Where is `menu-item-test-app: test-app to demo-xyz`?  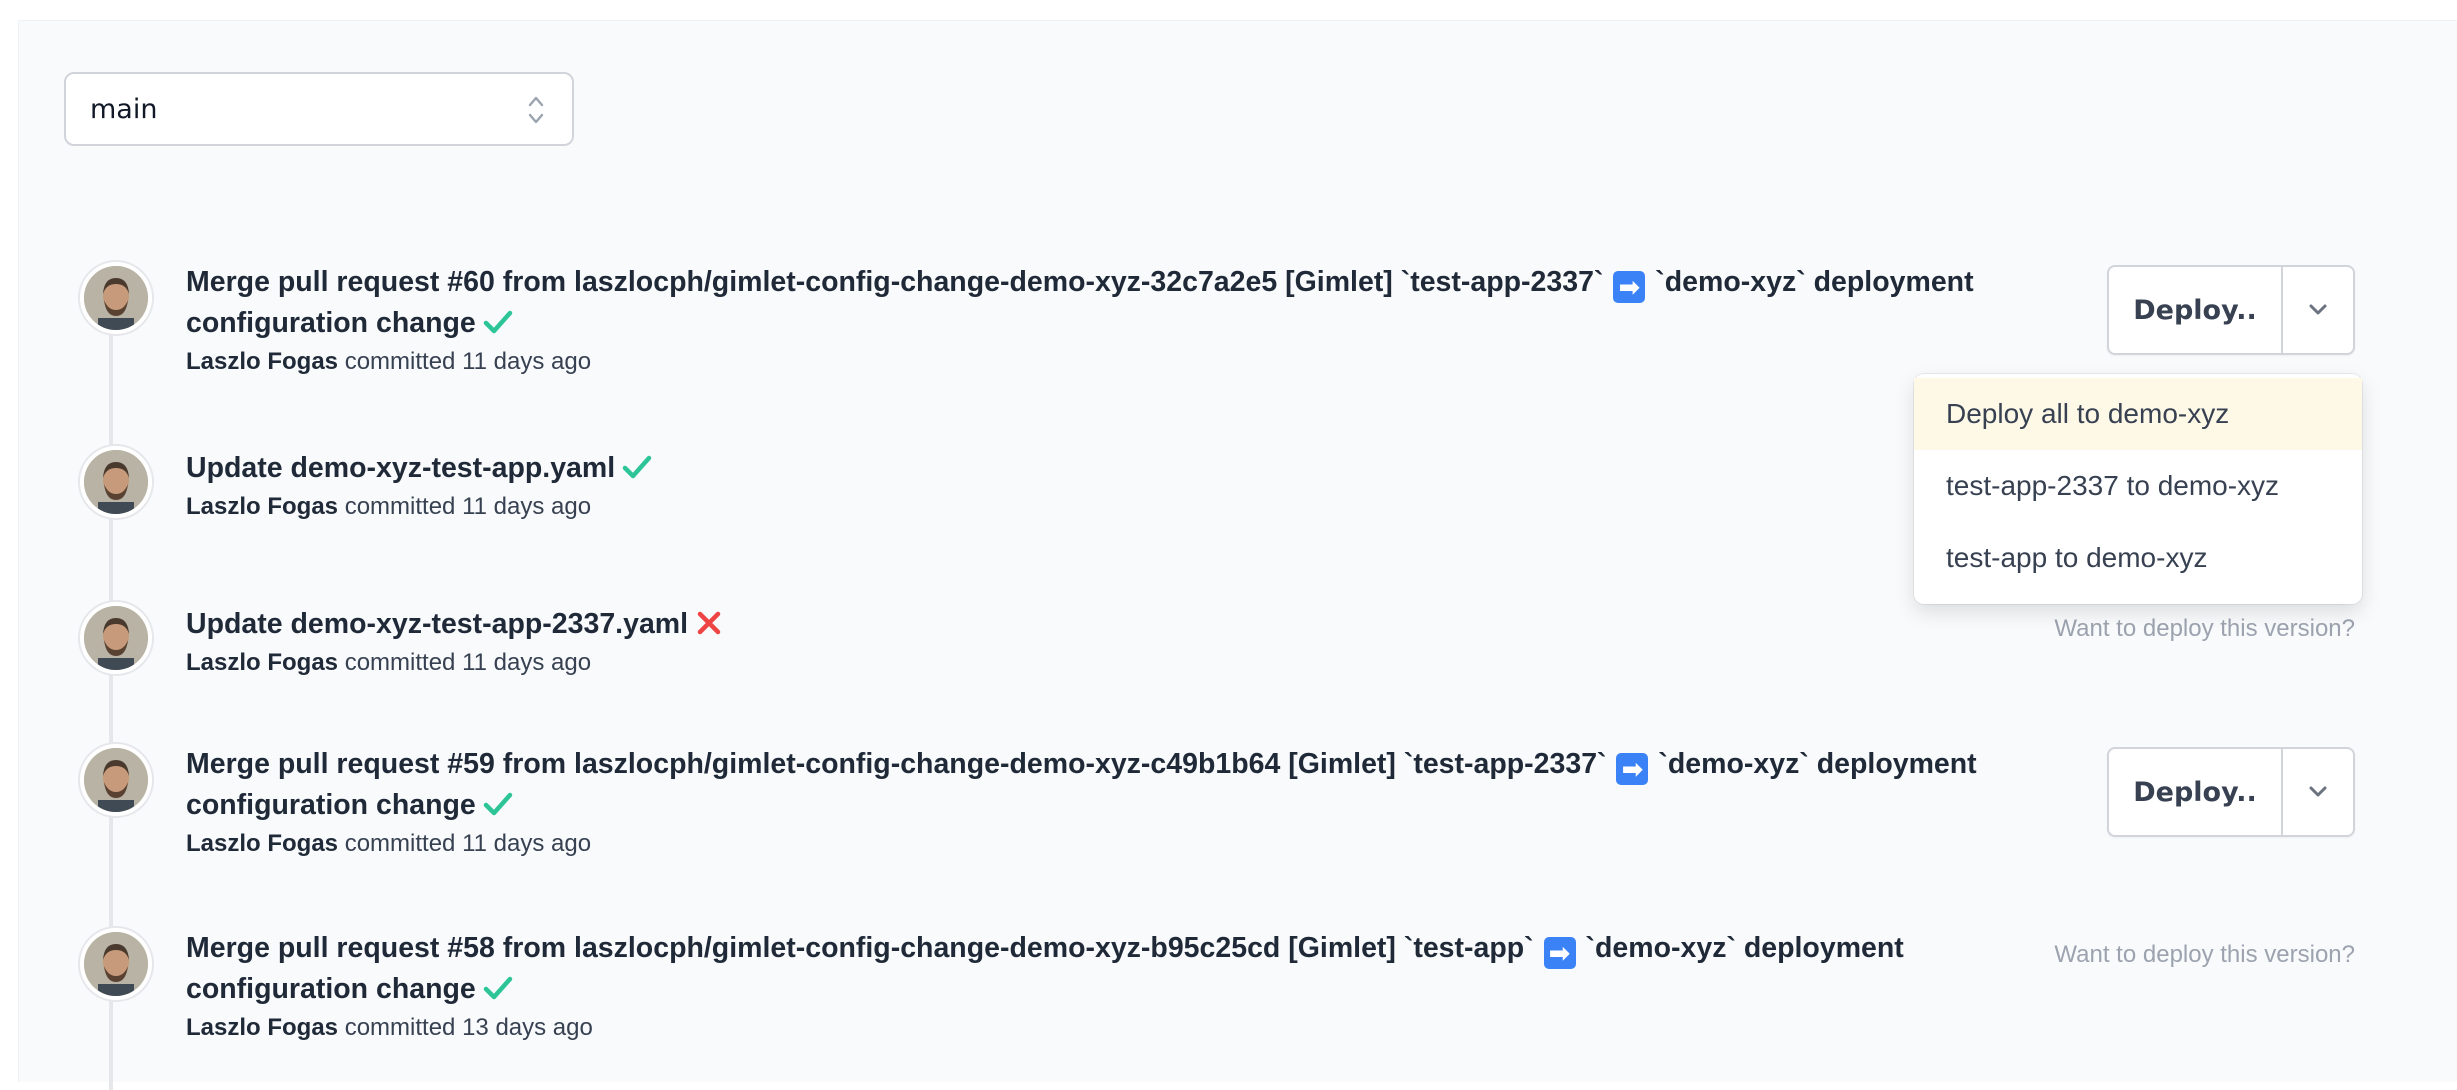
menu-item-test-app: test-app to demo-xyz is located at coordinates (2138, 558).